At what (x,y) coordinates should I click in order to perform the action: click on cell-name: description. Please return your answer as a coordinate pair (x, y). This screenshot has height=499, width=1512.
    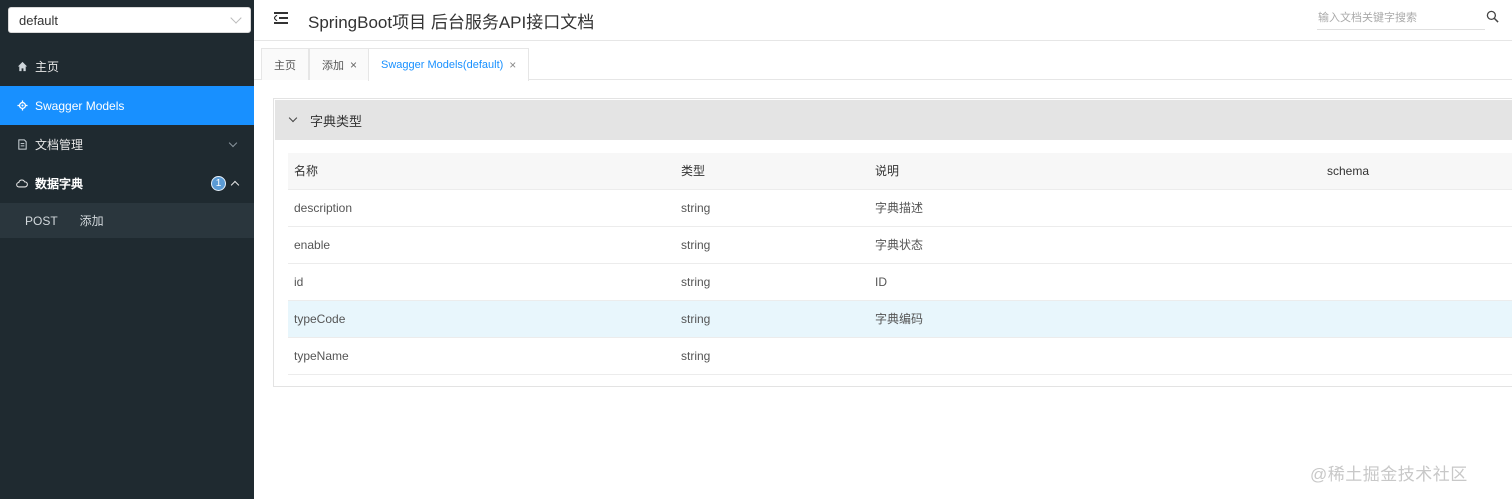
    Looking at the image, I should click on (481, 208).